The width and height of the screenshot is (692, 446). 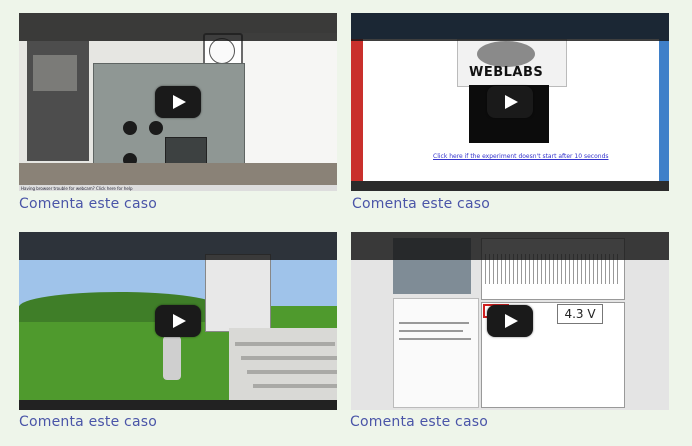 I want to click on weblabs-logo-text: WEBLABS, so click(x=506, y=72).